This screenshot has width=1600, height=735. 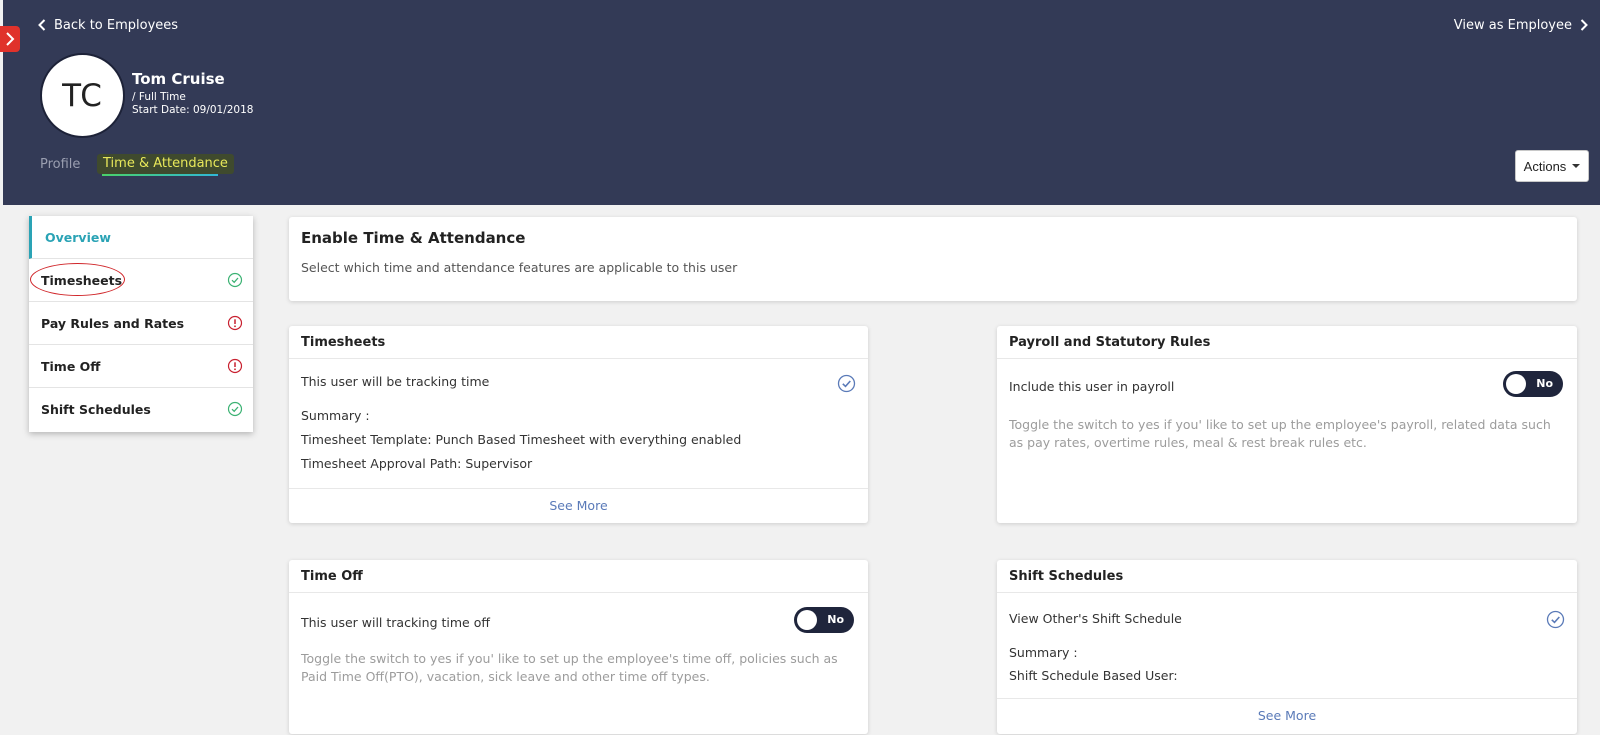 I want to click on sidebar-item-label: Time Off, so click(x=71, y=366).